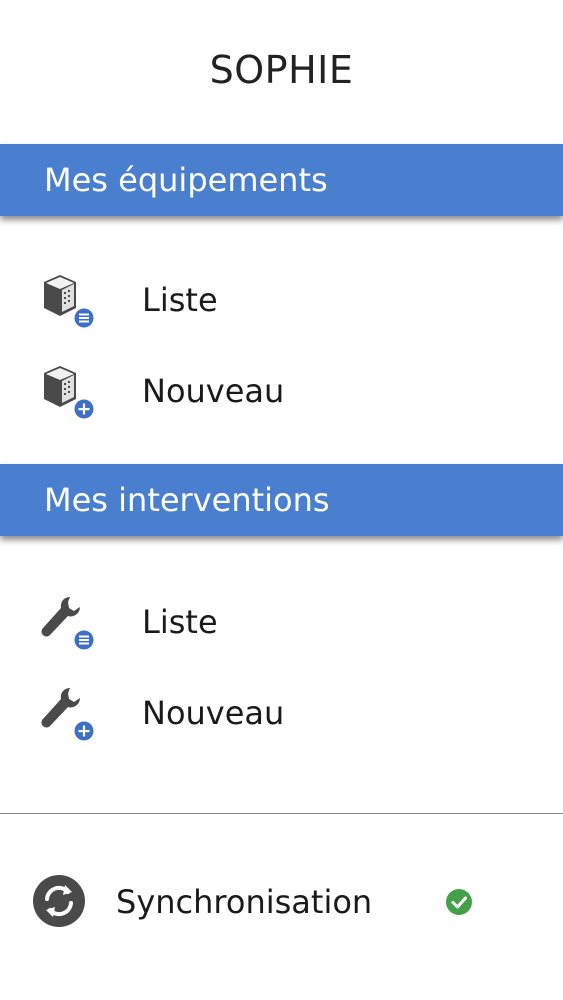  What do you see at coordinates (68, 624) in the screenshot?
I see `wrench-list-icon` at bounding box center [68, 624].